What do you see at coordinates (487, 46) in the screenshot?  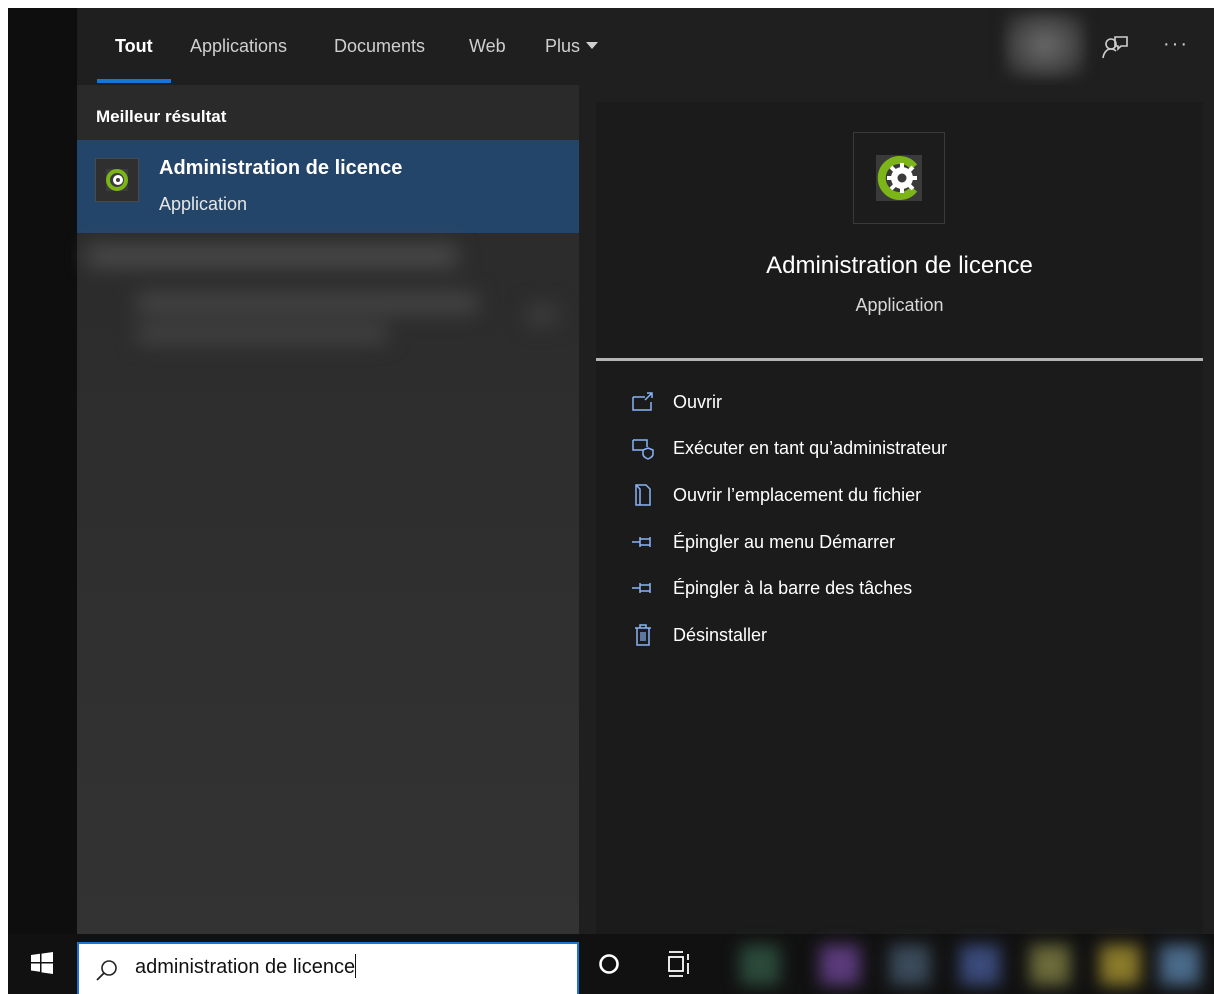 I see `tab-web: Web` at bounding box center [487, 46].